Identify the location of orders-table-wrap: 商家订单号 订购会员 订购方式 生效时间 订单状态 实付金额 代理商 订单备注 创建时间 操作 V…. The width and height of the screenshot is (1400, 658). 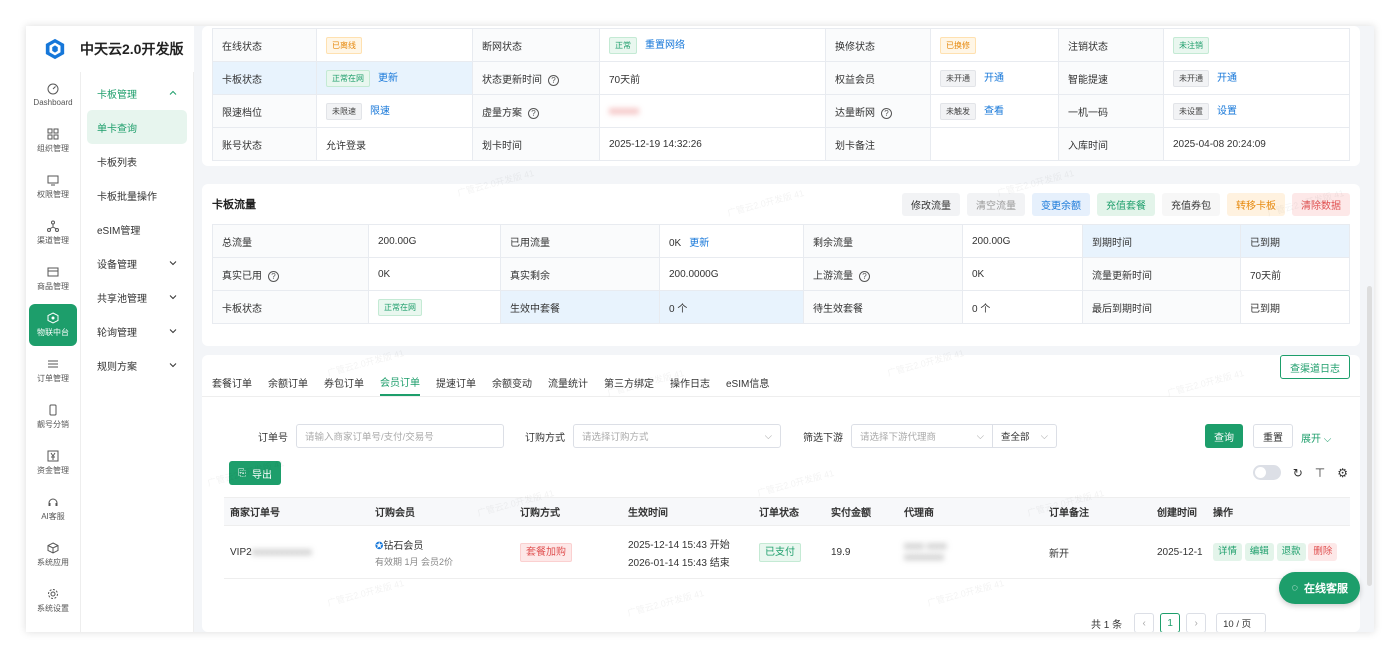
(787, 538).